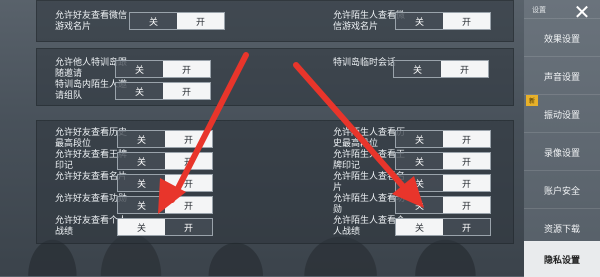 This screenshot has height=277, width=600. Describe the element at coordinates (562, 75) in the screenshot. I see `sidebar-item-sound: 声音设置` at that location.